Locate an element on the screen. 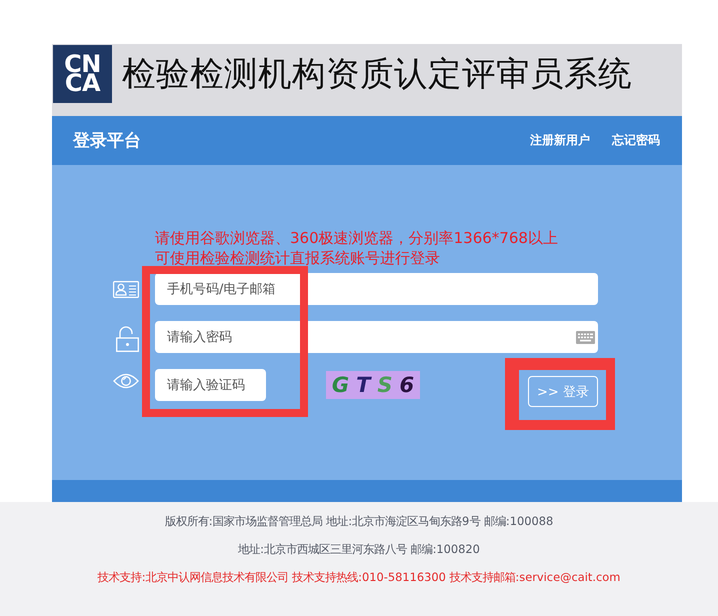 The image size is (718, 616). support-contact-text: 技术支持:北京中认网信息技术有限公司 技术支持热线:010-58116300 技术支持邮箱:service@cait.com is located at coordinates (359, 577).